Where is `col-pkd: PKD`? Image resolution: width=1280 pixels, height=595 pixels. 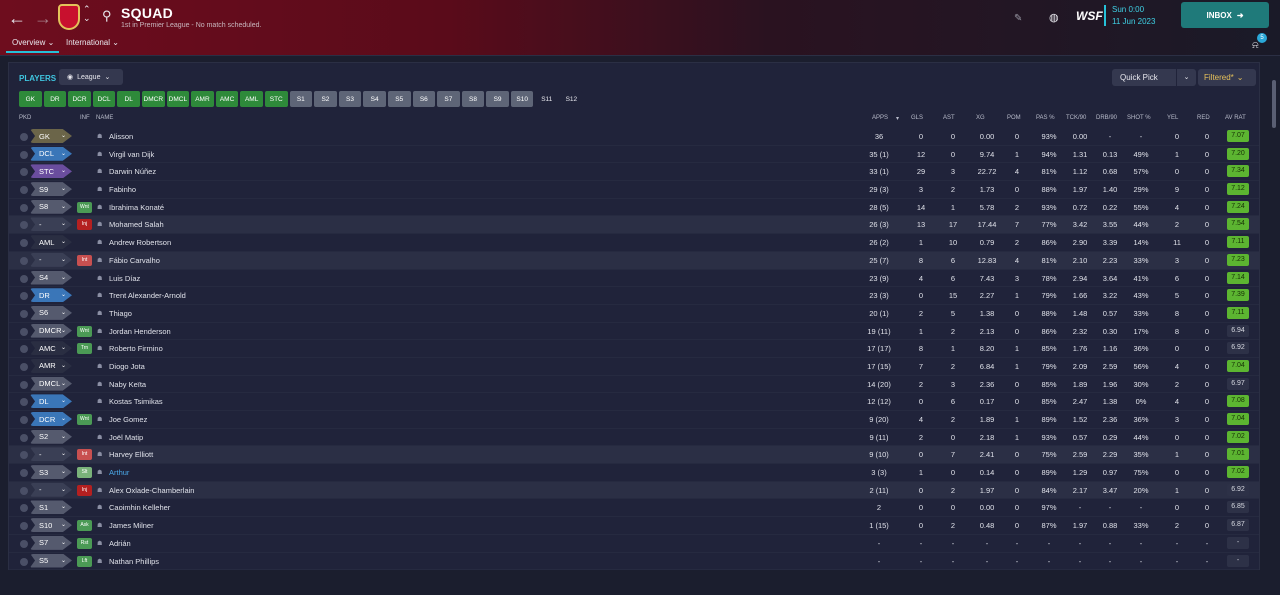 col-pkd: PKD is located at coordinates (25, 118).